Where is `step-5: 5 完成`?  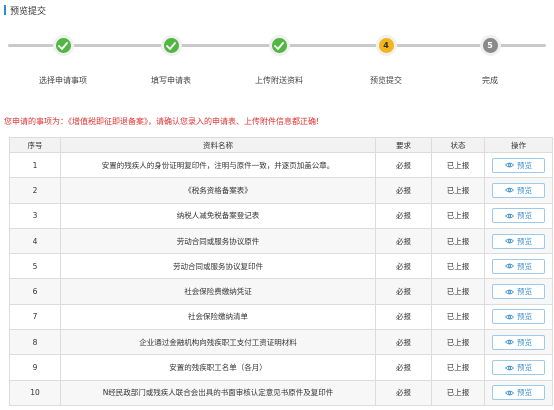 step-5: 5 完成 is located at coordinates (490, 60).